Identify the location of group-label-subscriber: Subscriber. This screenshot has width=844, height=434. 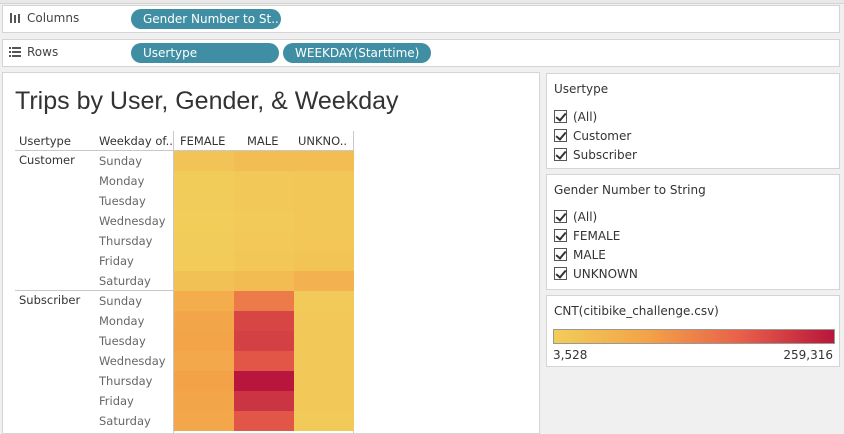
(50, 300).